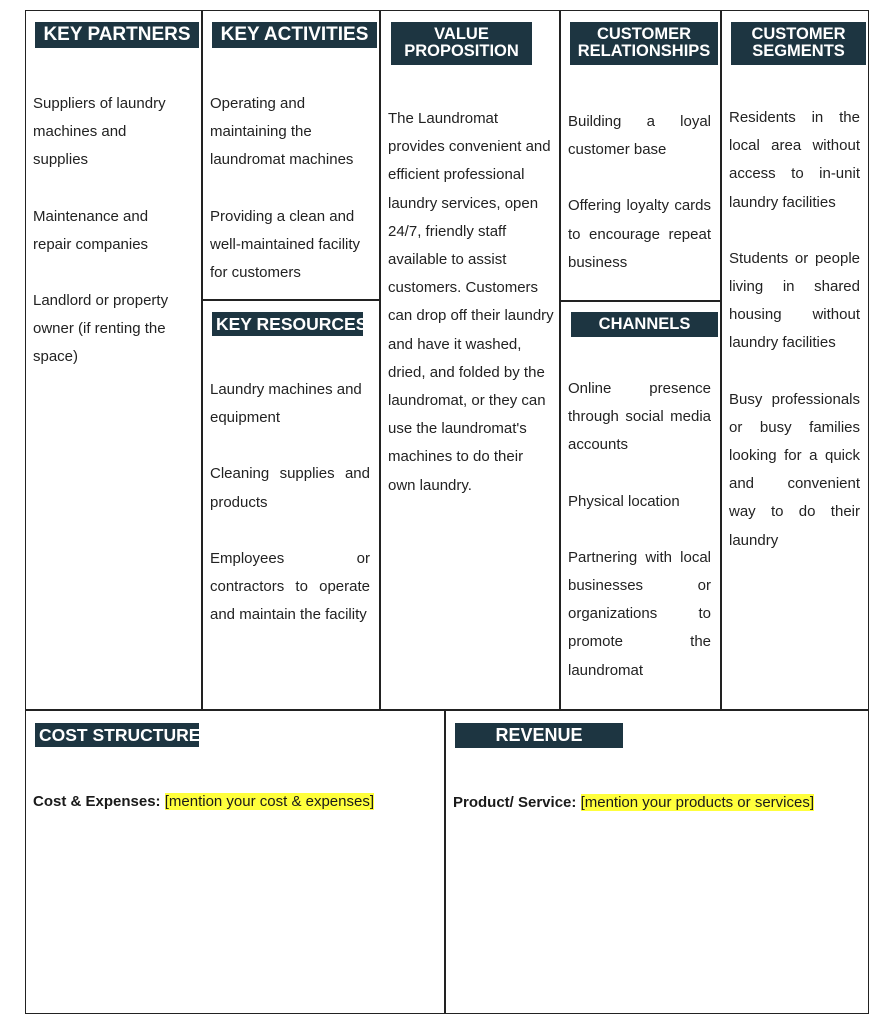 The width and height of the screenshot is (883, 1024). I want to click on header-line: PROPOSITION, so click(461, 51).